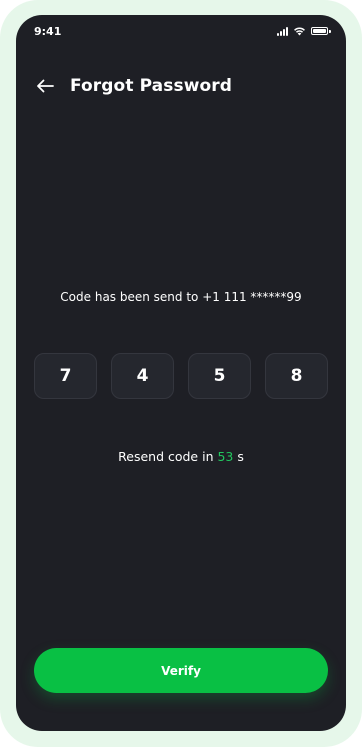 Image resolution: width=362 pixels, height=747 pixels. Describe the element at coordinates (65, 376) in the screenshot. I see `otp-digit-1: 7` at that location.